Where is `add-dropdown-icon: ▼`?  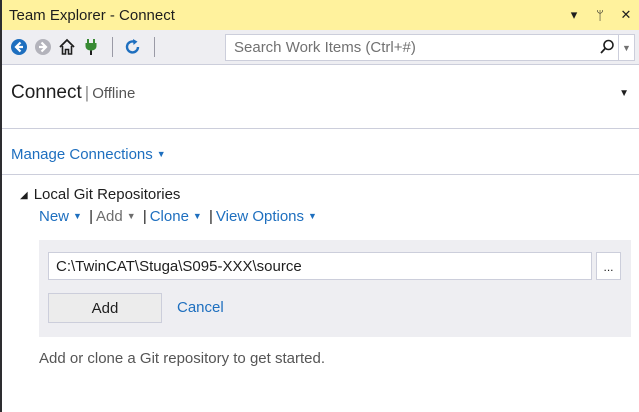
add-dropdown-icon: ▼ is located at coordinates (131, 216).